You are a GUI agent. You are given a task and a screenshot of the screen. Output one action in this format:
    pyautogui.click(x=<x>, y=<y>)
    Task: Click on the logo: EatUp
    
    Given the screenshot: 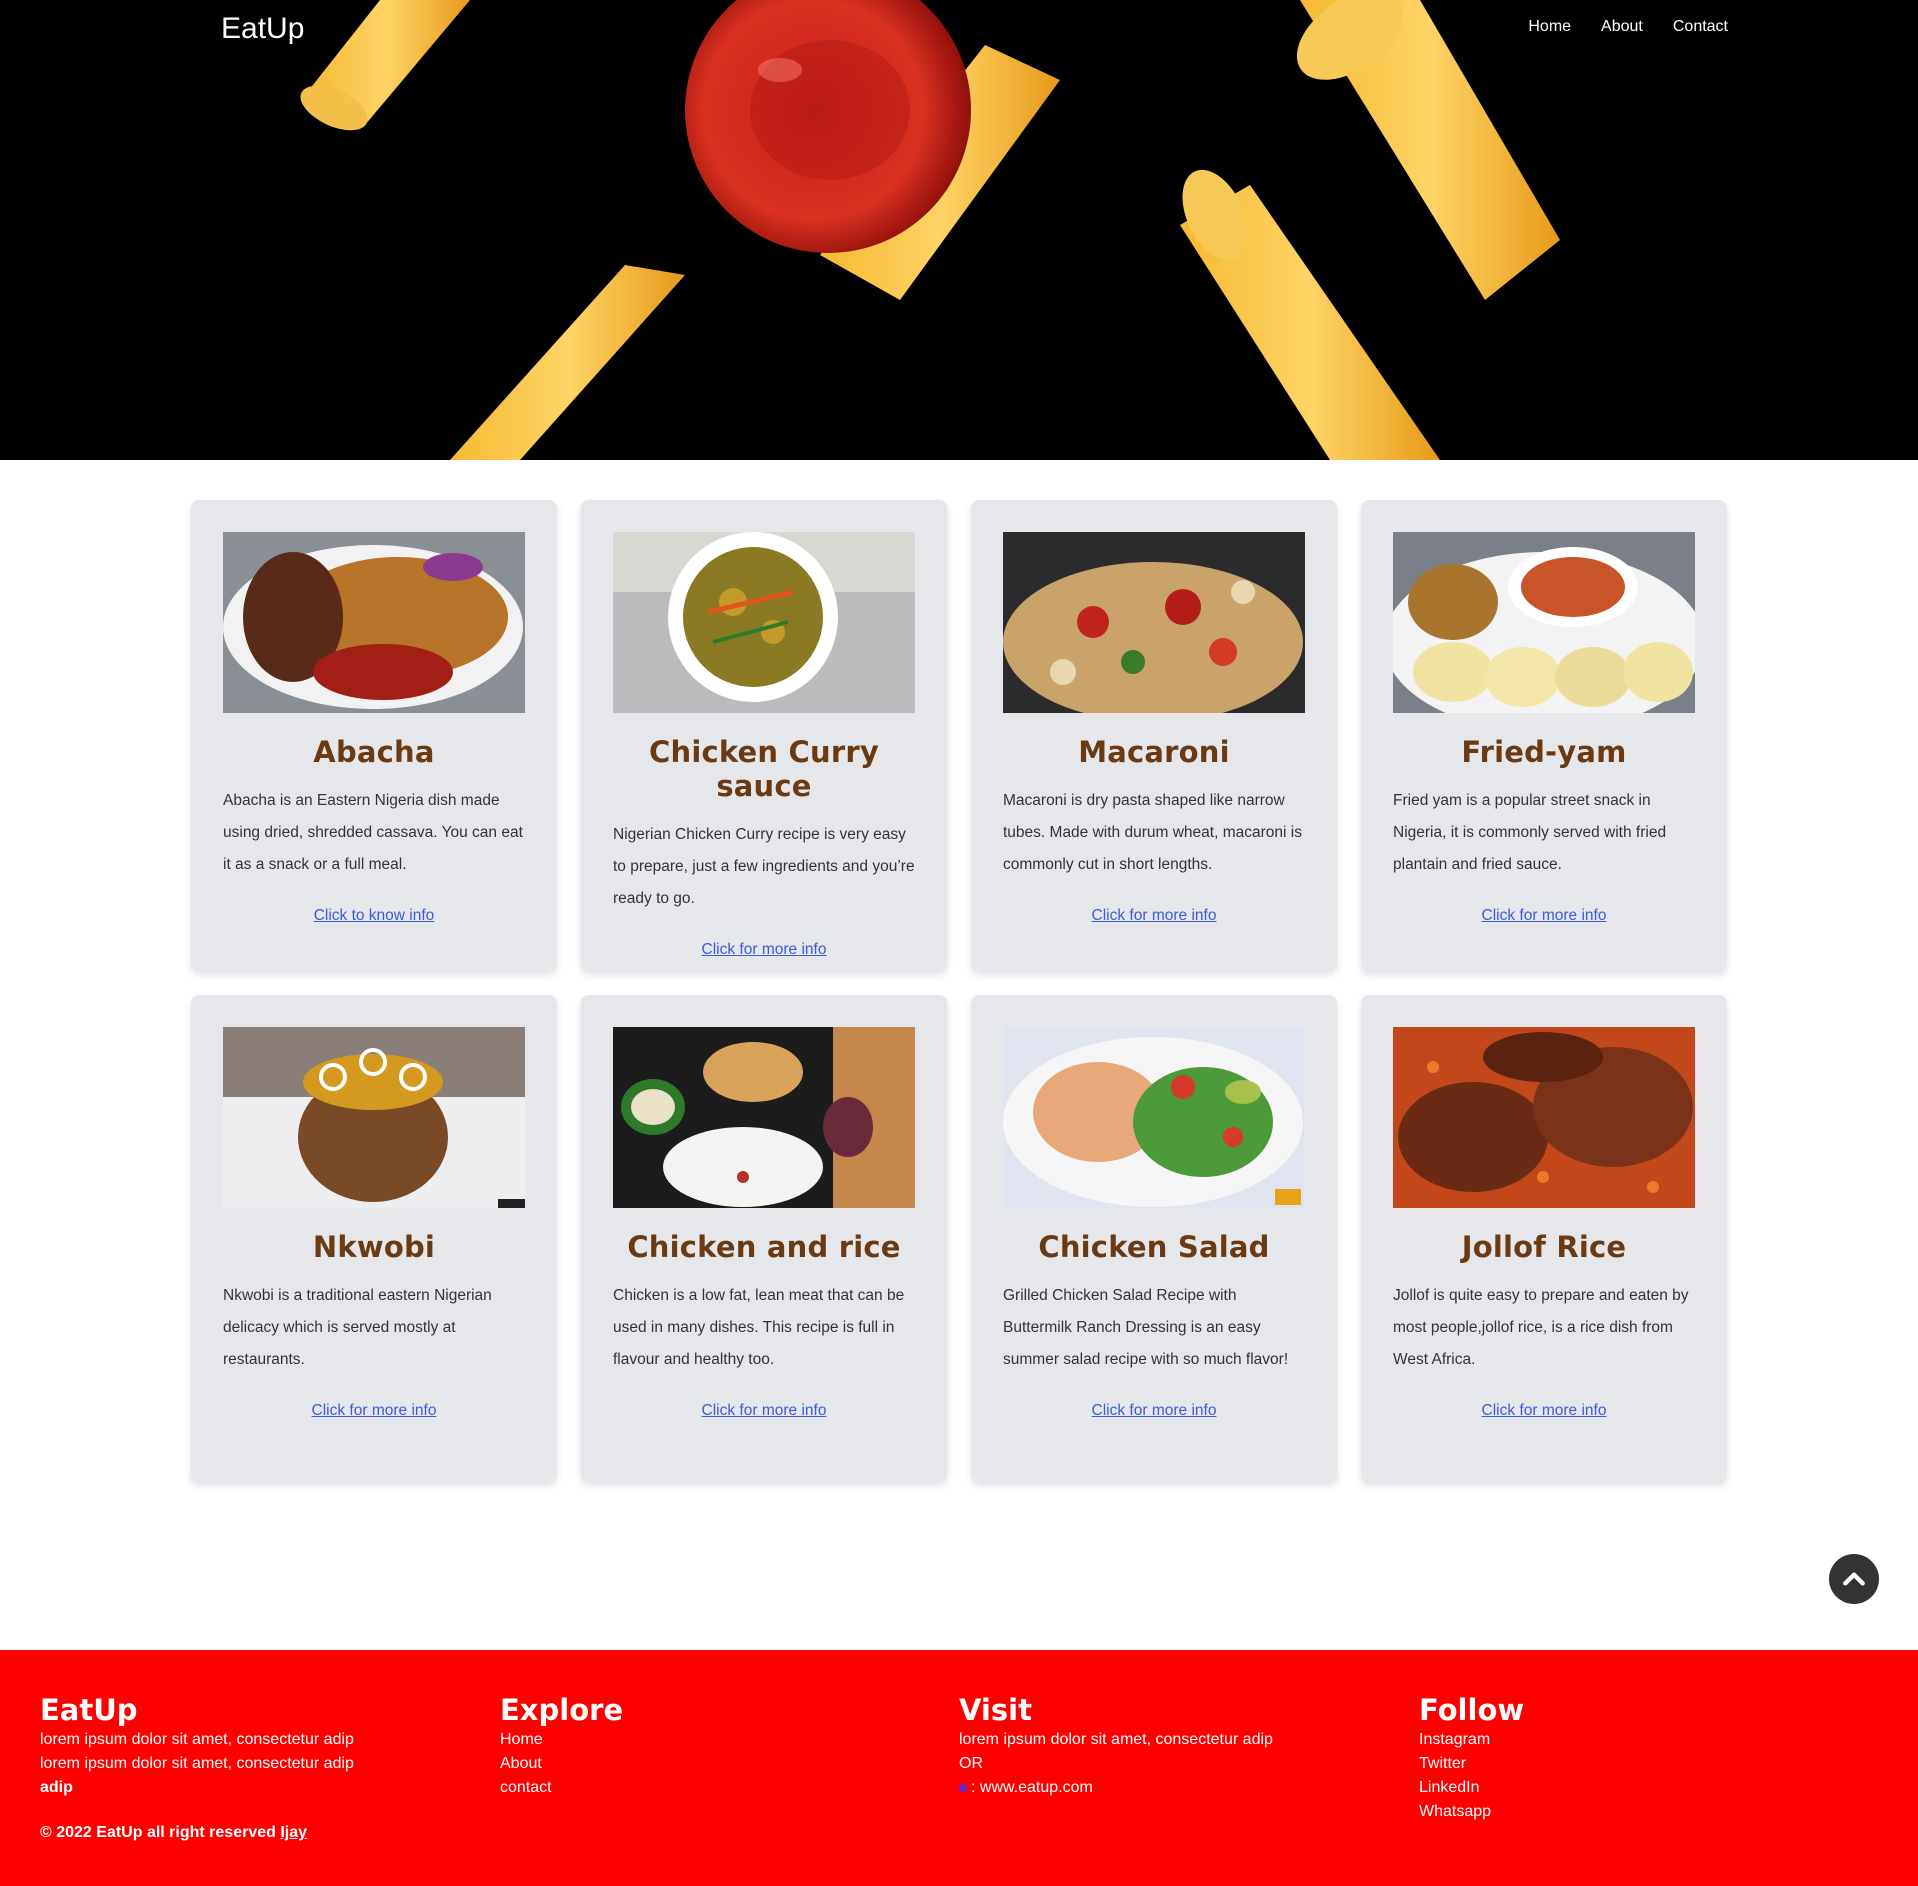 What is the action you would take?
    pyautogui.click(x=262, y=29)
    